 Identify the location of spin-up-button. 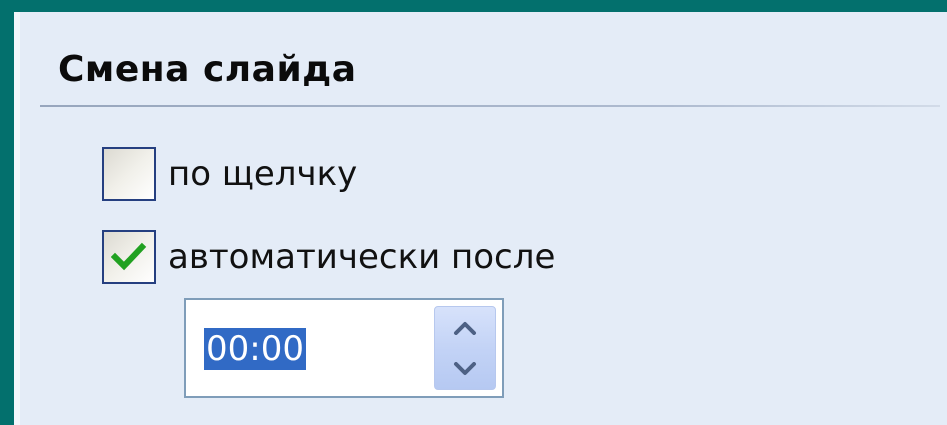
(465, 328).